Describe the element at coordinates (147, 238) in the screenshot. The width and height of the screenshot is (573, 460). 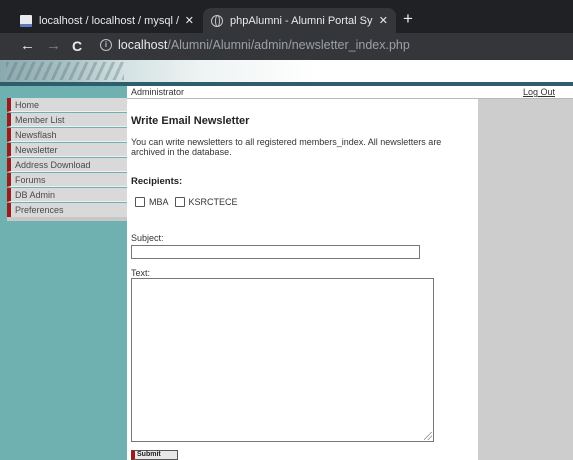
I see `subject-label: Subject:` at that location.